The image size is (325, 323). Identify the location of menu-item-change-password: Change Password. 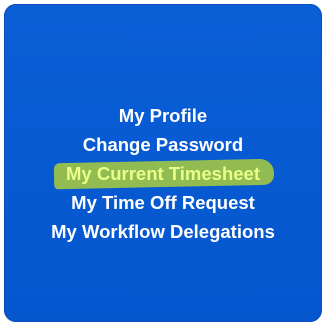
(163, 144).